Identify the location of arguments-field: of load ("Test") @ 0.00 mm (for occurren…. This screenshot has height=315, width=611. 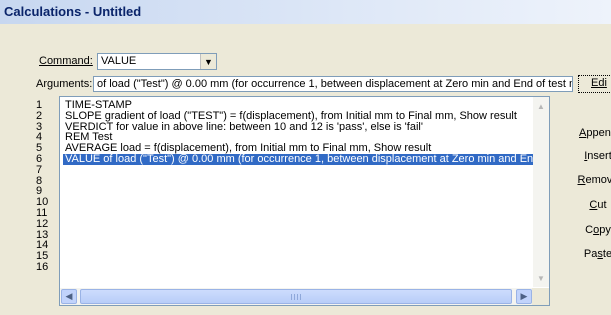
(333, 84).